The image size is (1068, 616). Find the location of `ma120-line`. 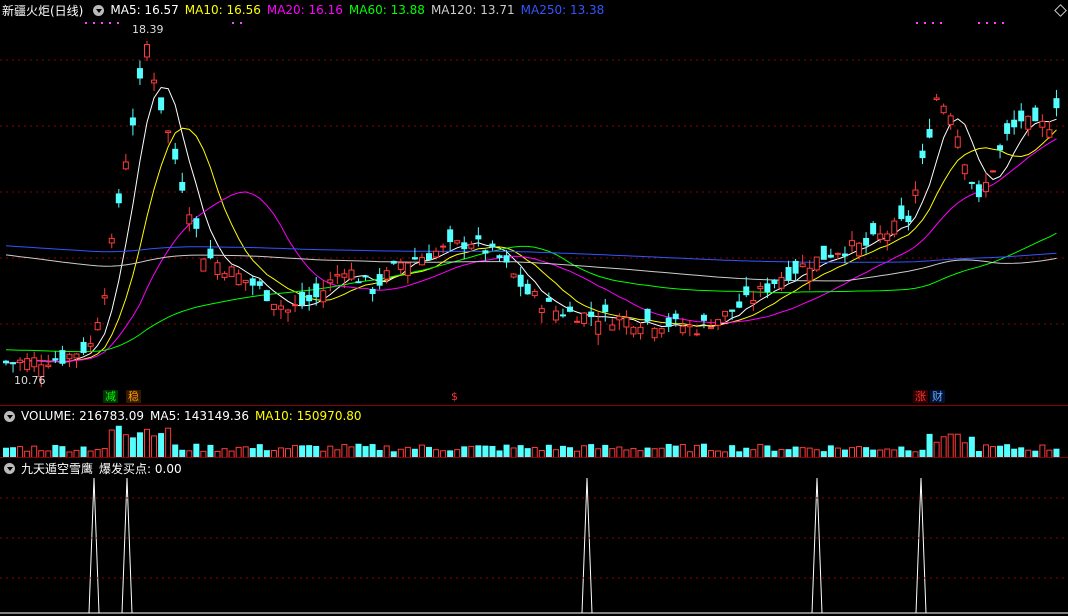

ma120-line is located at coordinates (531, 268).